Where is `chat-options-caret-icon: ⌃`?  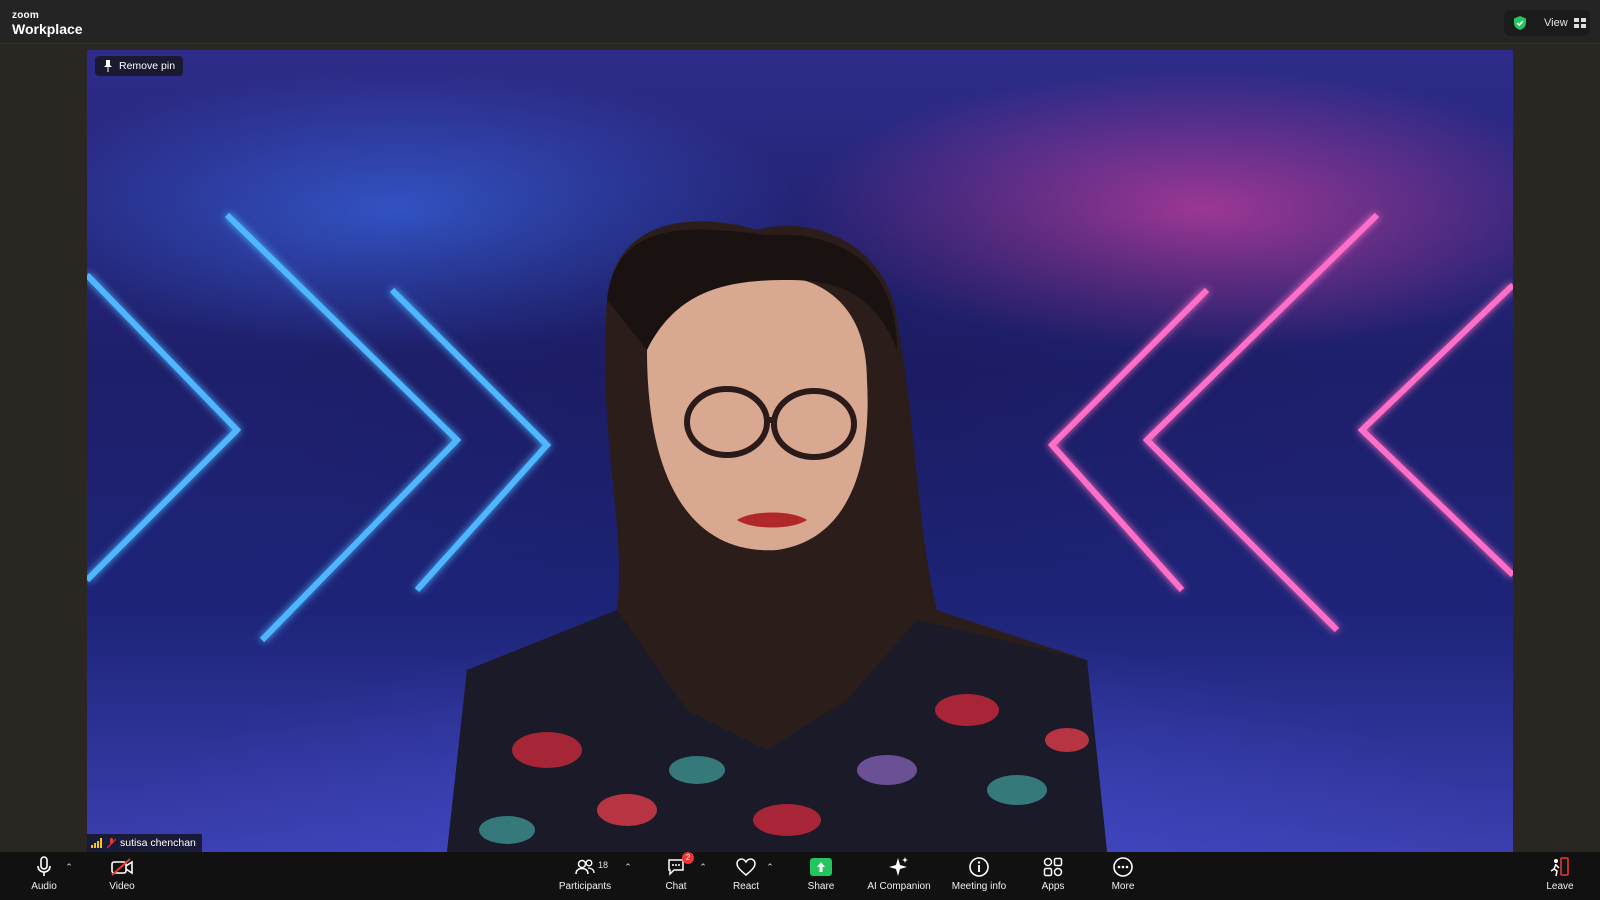 chat-options-caret-icon: ⌃ is located at coordinates (703, 867).